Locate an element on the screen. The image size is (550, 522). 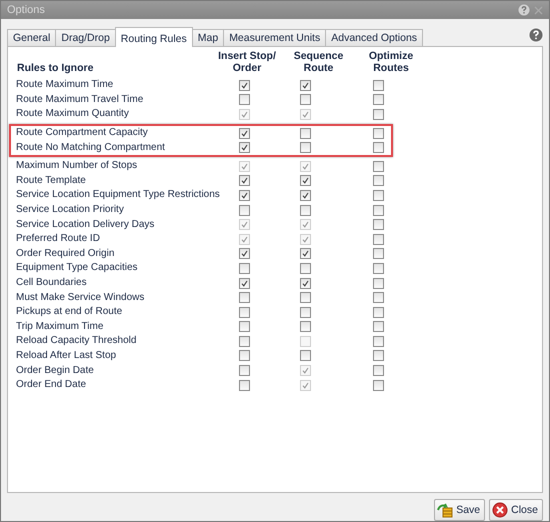
rule-label: Service Location Equipment Type Restrictions is located at coordinates (117, 195).